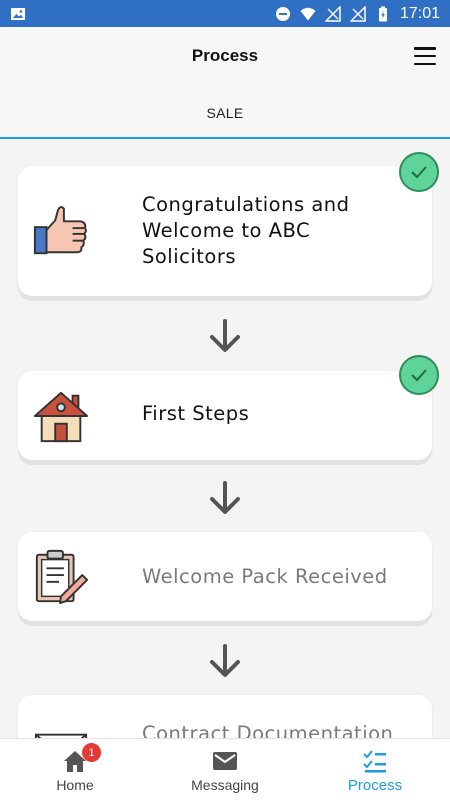 Image resolution: width=450 pixels, height=800 pixels. Describe the element at coordinates (225, 716) in the screenshot. I see `step-card-contract-documentation: Contract Documentation` at that location.